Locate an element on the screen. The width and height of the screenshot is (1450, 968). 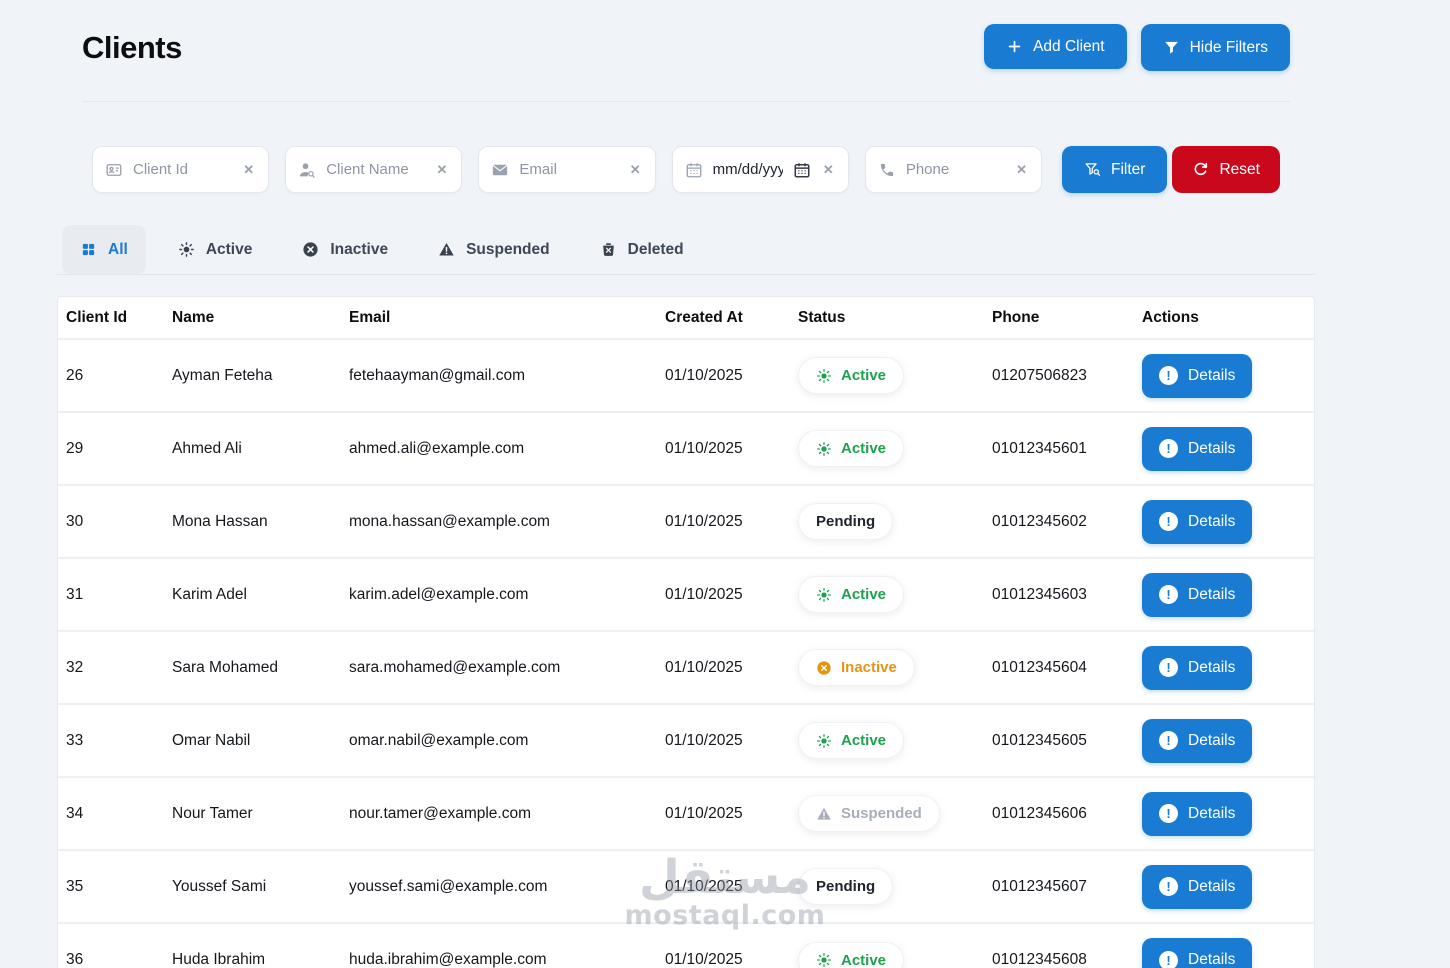
add-client-button: Add Client is located at coordinates (1055, 46).